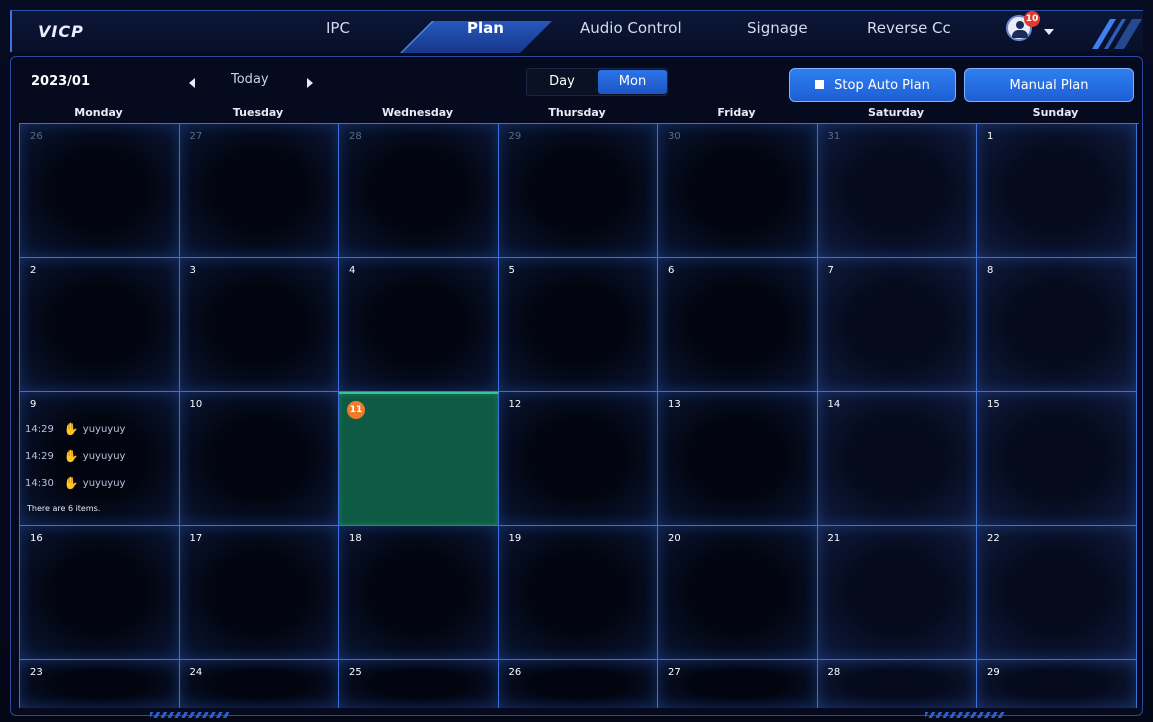  I want to click on day-cell: 12, so click(578, 459).